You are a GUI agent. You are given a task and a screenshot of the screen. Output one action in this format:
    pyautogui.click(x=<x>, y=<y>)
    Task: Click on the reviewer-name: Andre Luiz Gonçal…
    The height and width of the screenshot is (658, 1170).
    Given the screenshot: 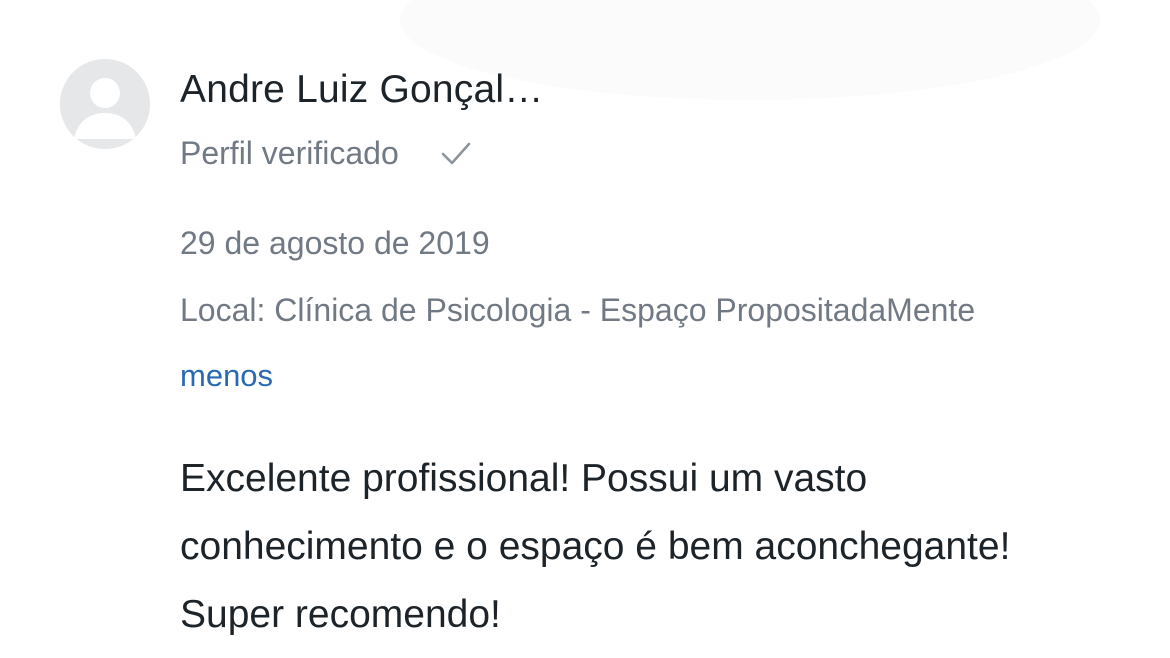 What is the action you would take?
    pyautogui.click(x=361, y=90)
    